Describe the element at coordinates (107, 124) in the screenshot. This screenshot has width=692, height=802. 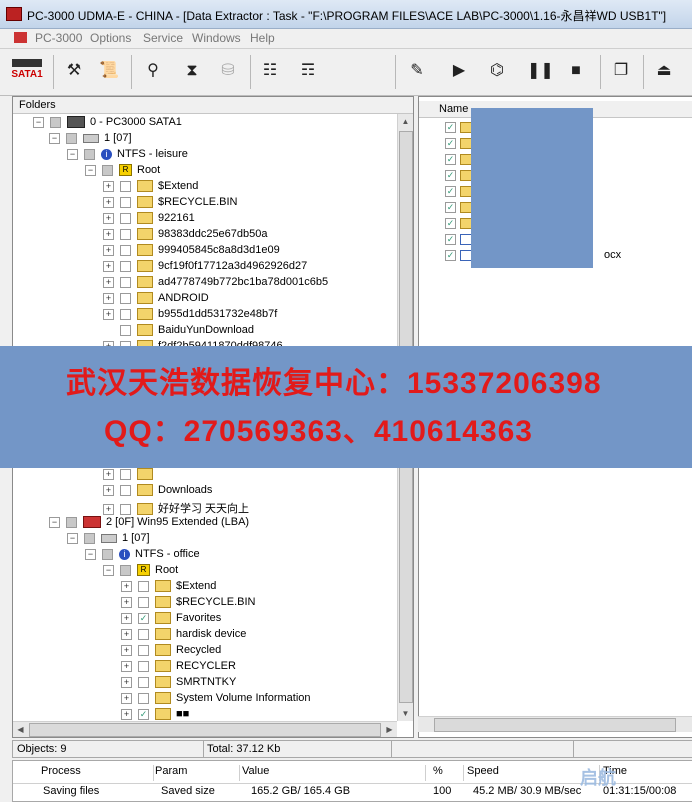
I see `tree-node: − 0 - PC3000 SATA1` at that location.